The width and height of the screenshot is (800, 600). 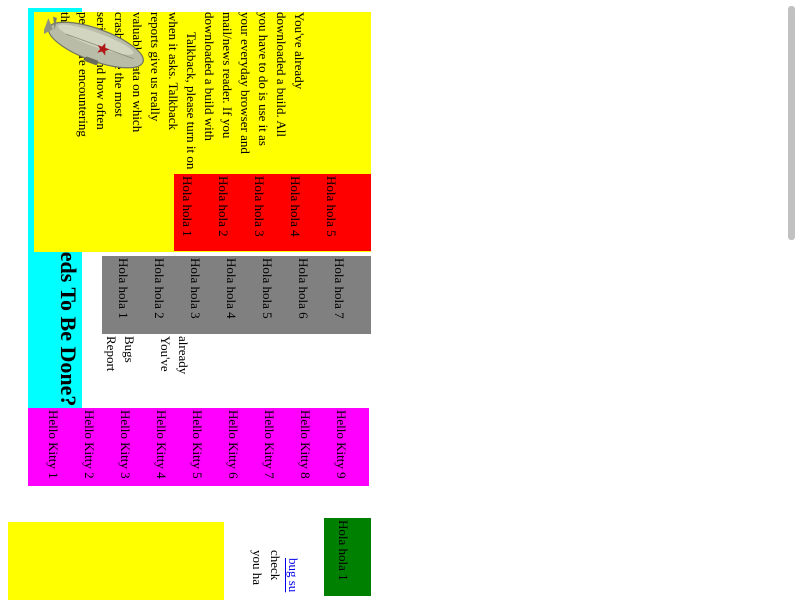 What do you see at coordinates (125, 444) in the screenshot?
I see `list-item: Hello Kitty 3` at bounding box center [125, 444].